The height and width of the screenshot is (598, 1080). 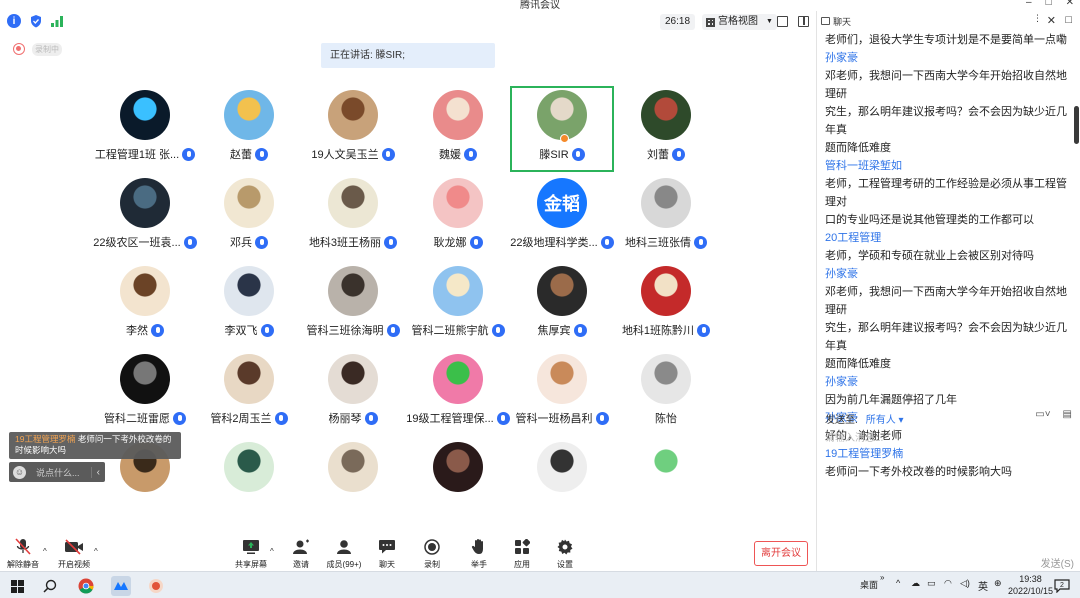 What do you see at coordinates (458, 217) in the screenshot?
I see `participant-tile: 耿龙娜` at bounding box center [458, 217].